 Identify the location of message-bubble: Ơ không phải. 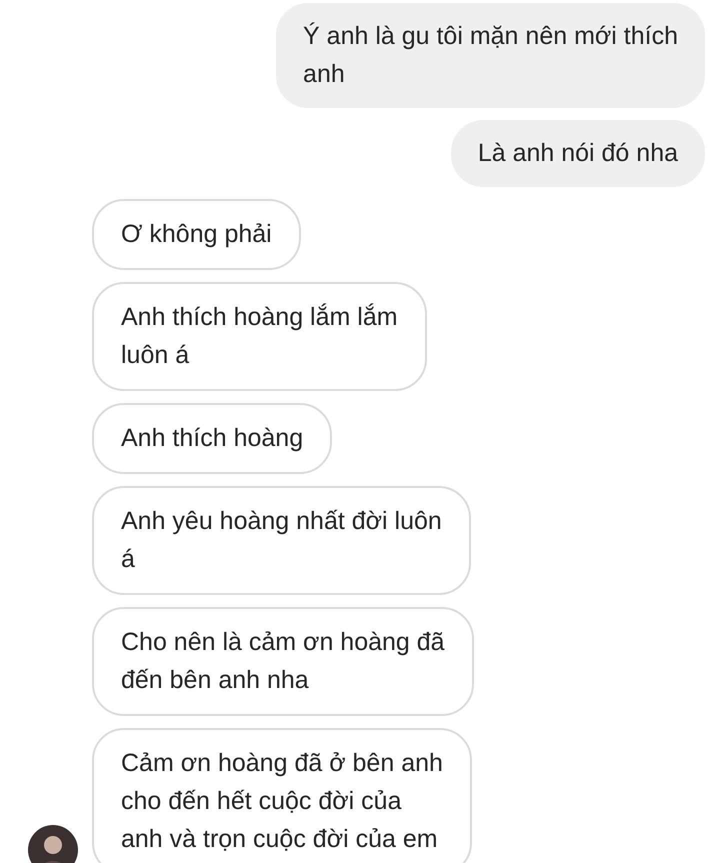
(196, 234).